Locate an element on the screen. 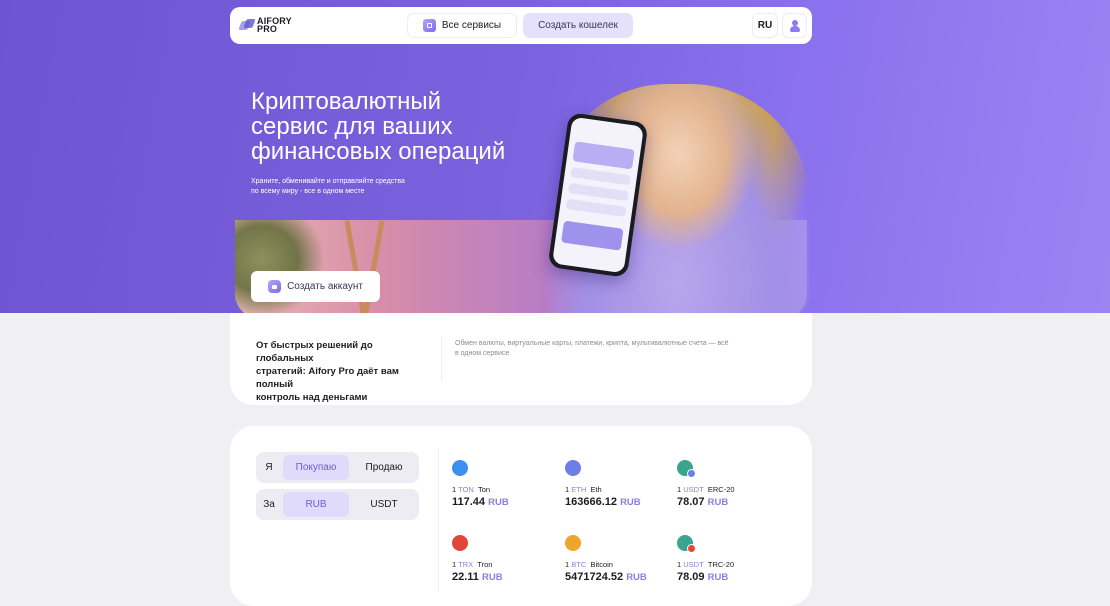 Image resolution: width=1110 pixels, height=606 pixels. rate-item: 1 USDT TRC-20 78.09 RUB is located at coordinates (732, 559).